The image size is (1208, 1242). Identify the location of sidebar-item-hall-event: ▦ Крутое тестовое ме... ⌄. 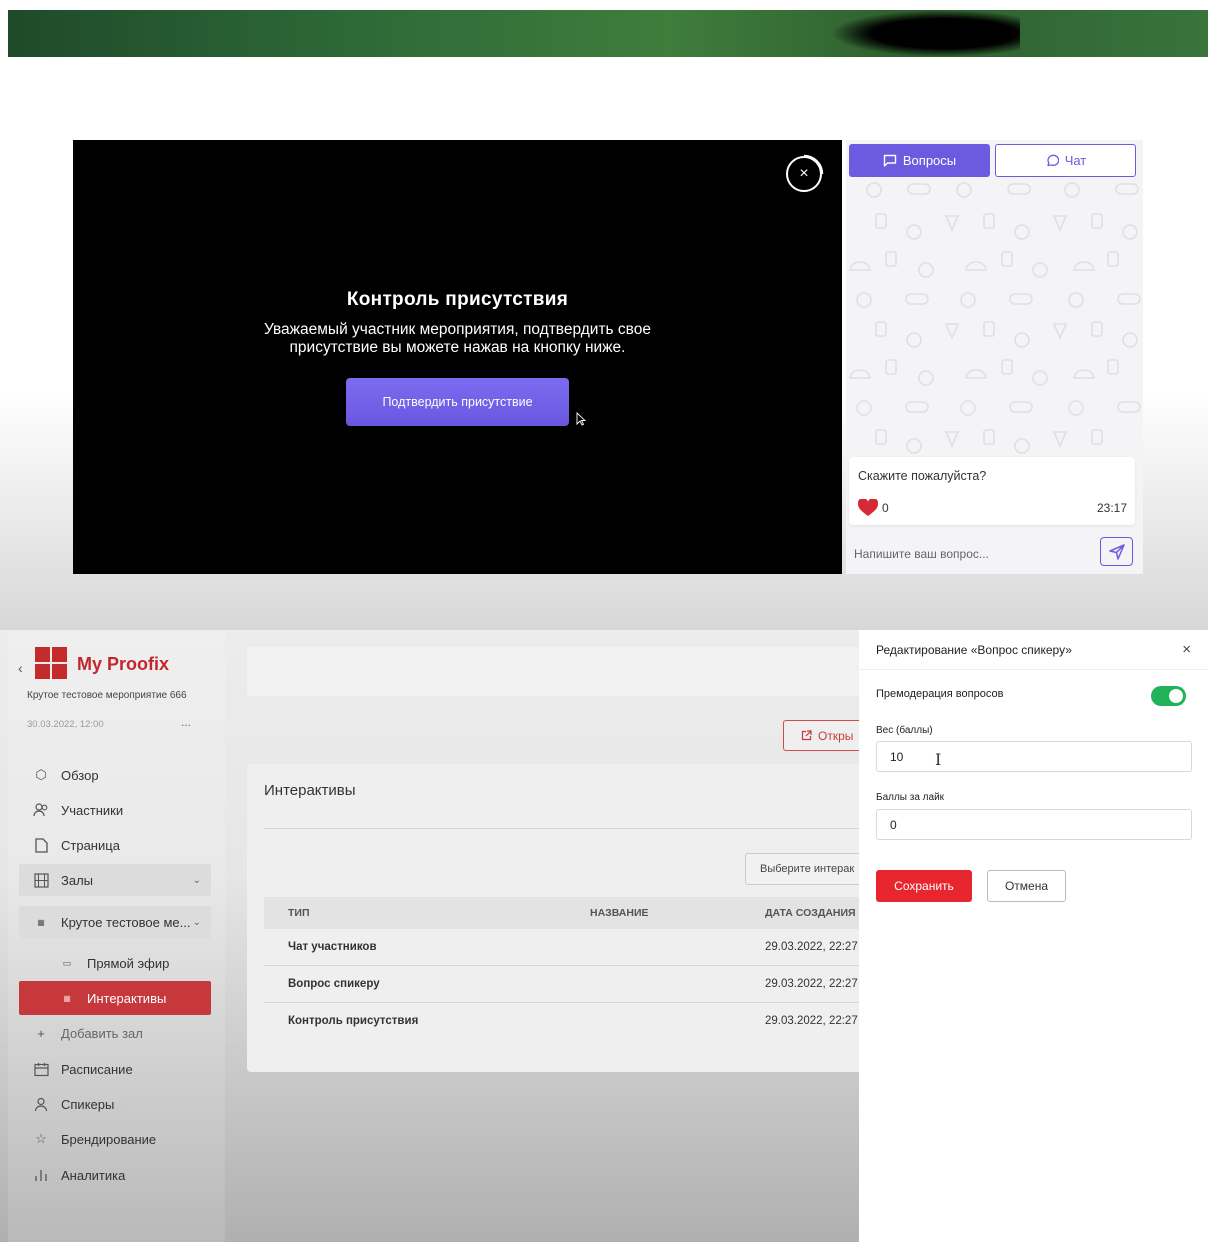
(115, 922).